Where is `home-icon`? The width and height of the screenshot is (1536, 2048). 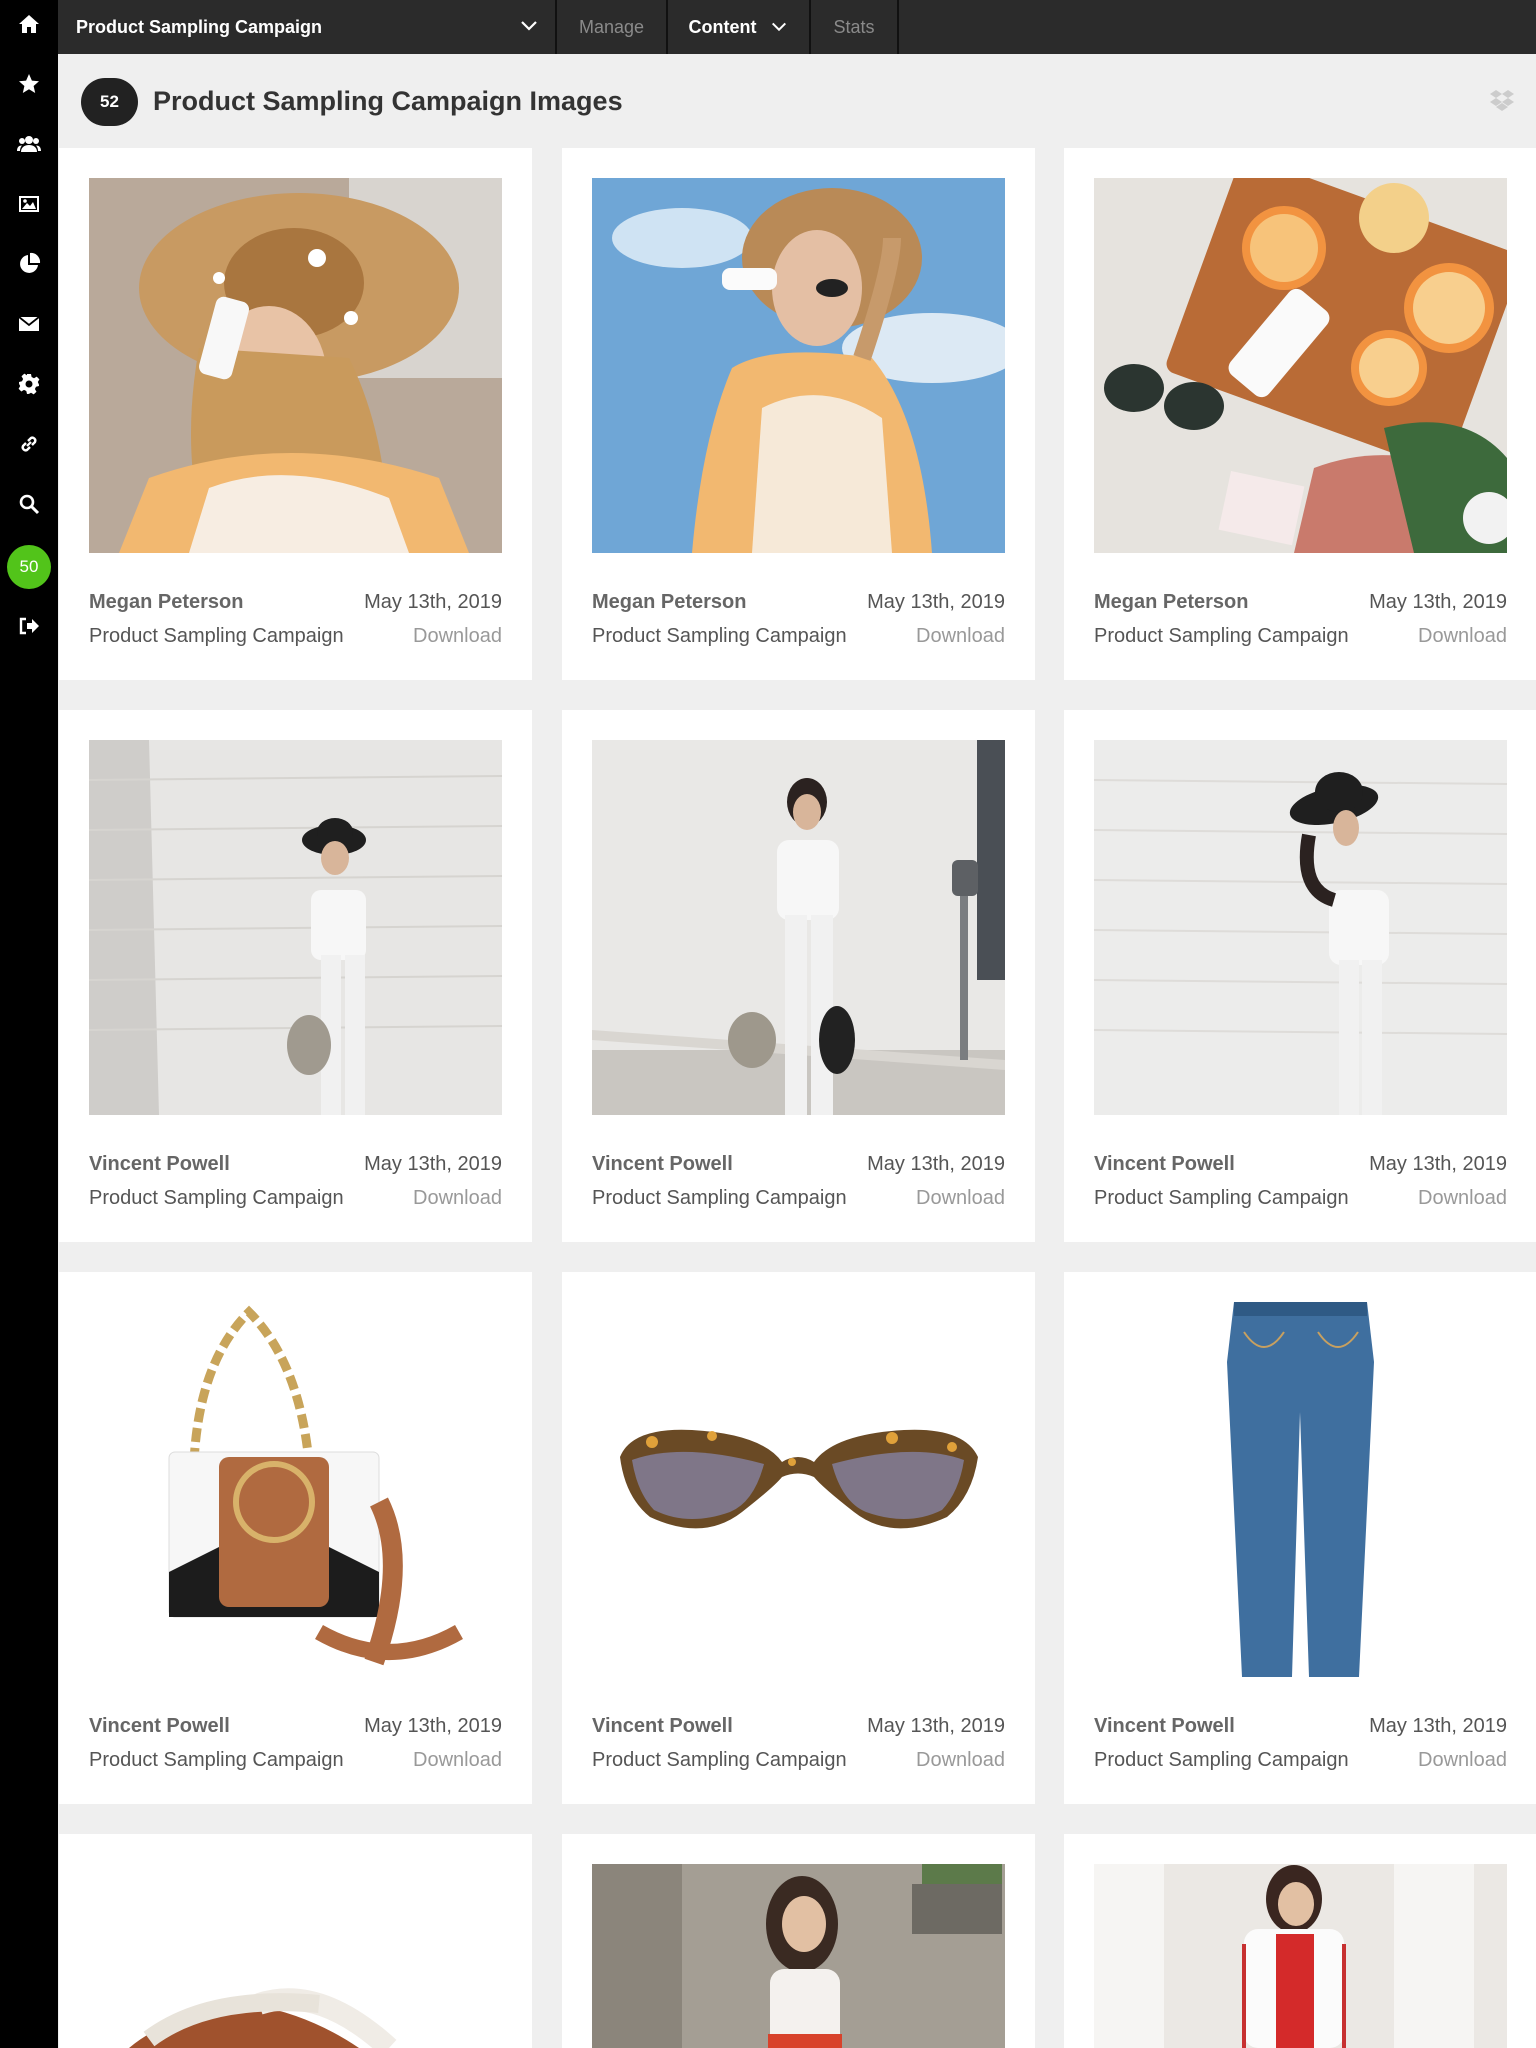 home-icon is located at coordinates (29, 24).